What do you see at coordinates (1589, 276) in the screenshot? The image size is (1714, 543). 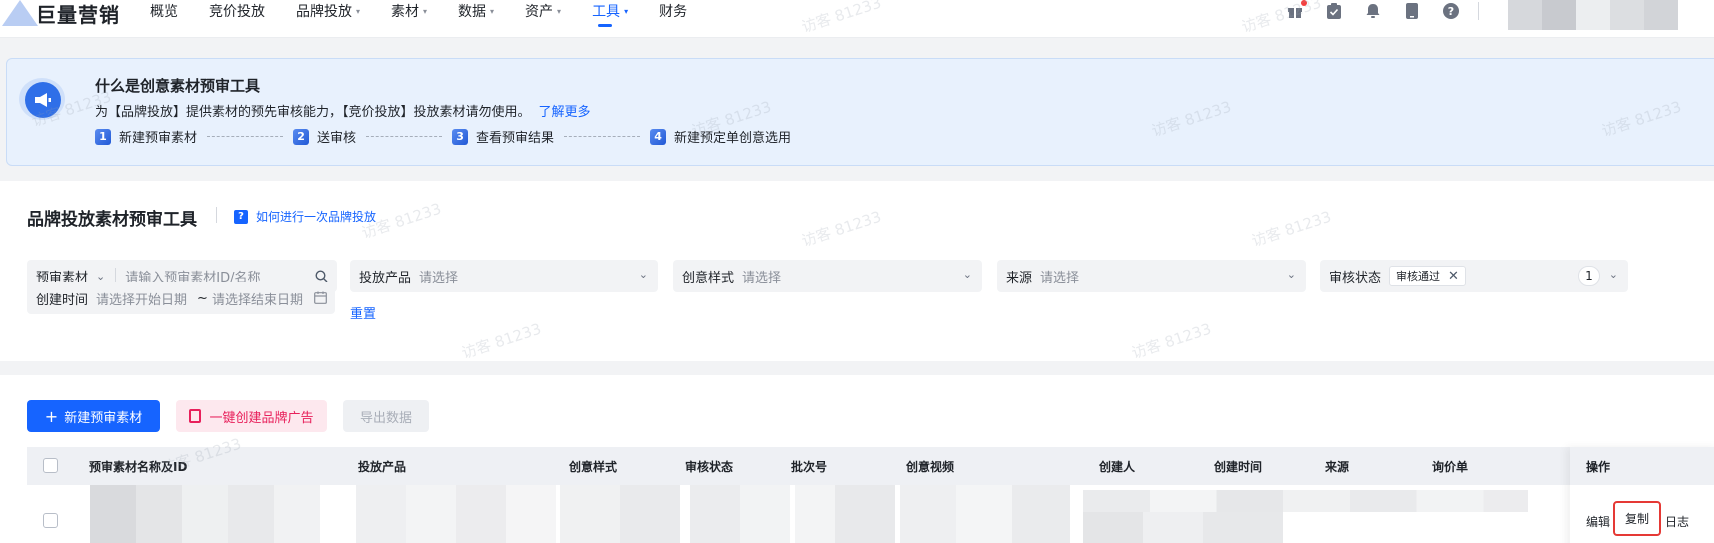 I see `selected-count-badge: 1` at bounding box center [1589, 276].